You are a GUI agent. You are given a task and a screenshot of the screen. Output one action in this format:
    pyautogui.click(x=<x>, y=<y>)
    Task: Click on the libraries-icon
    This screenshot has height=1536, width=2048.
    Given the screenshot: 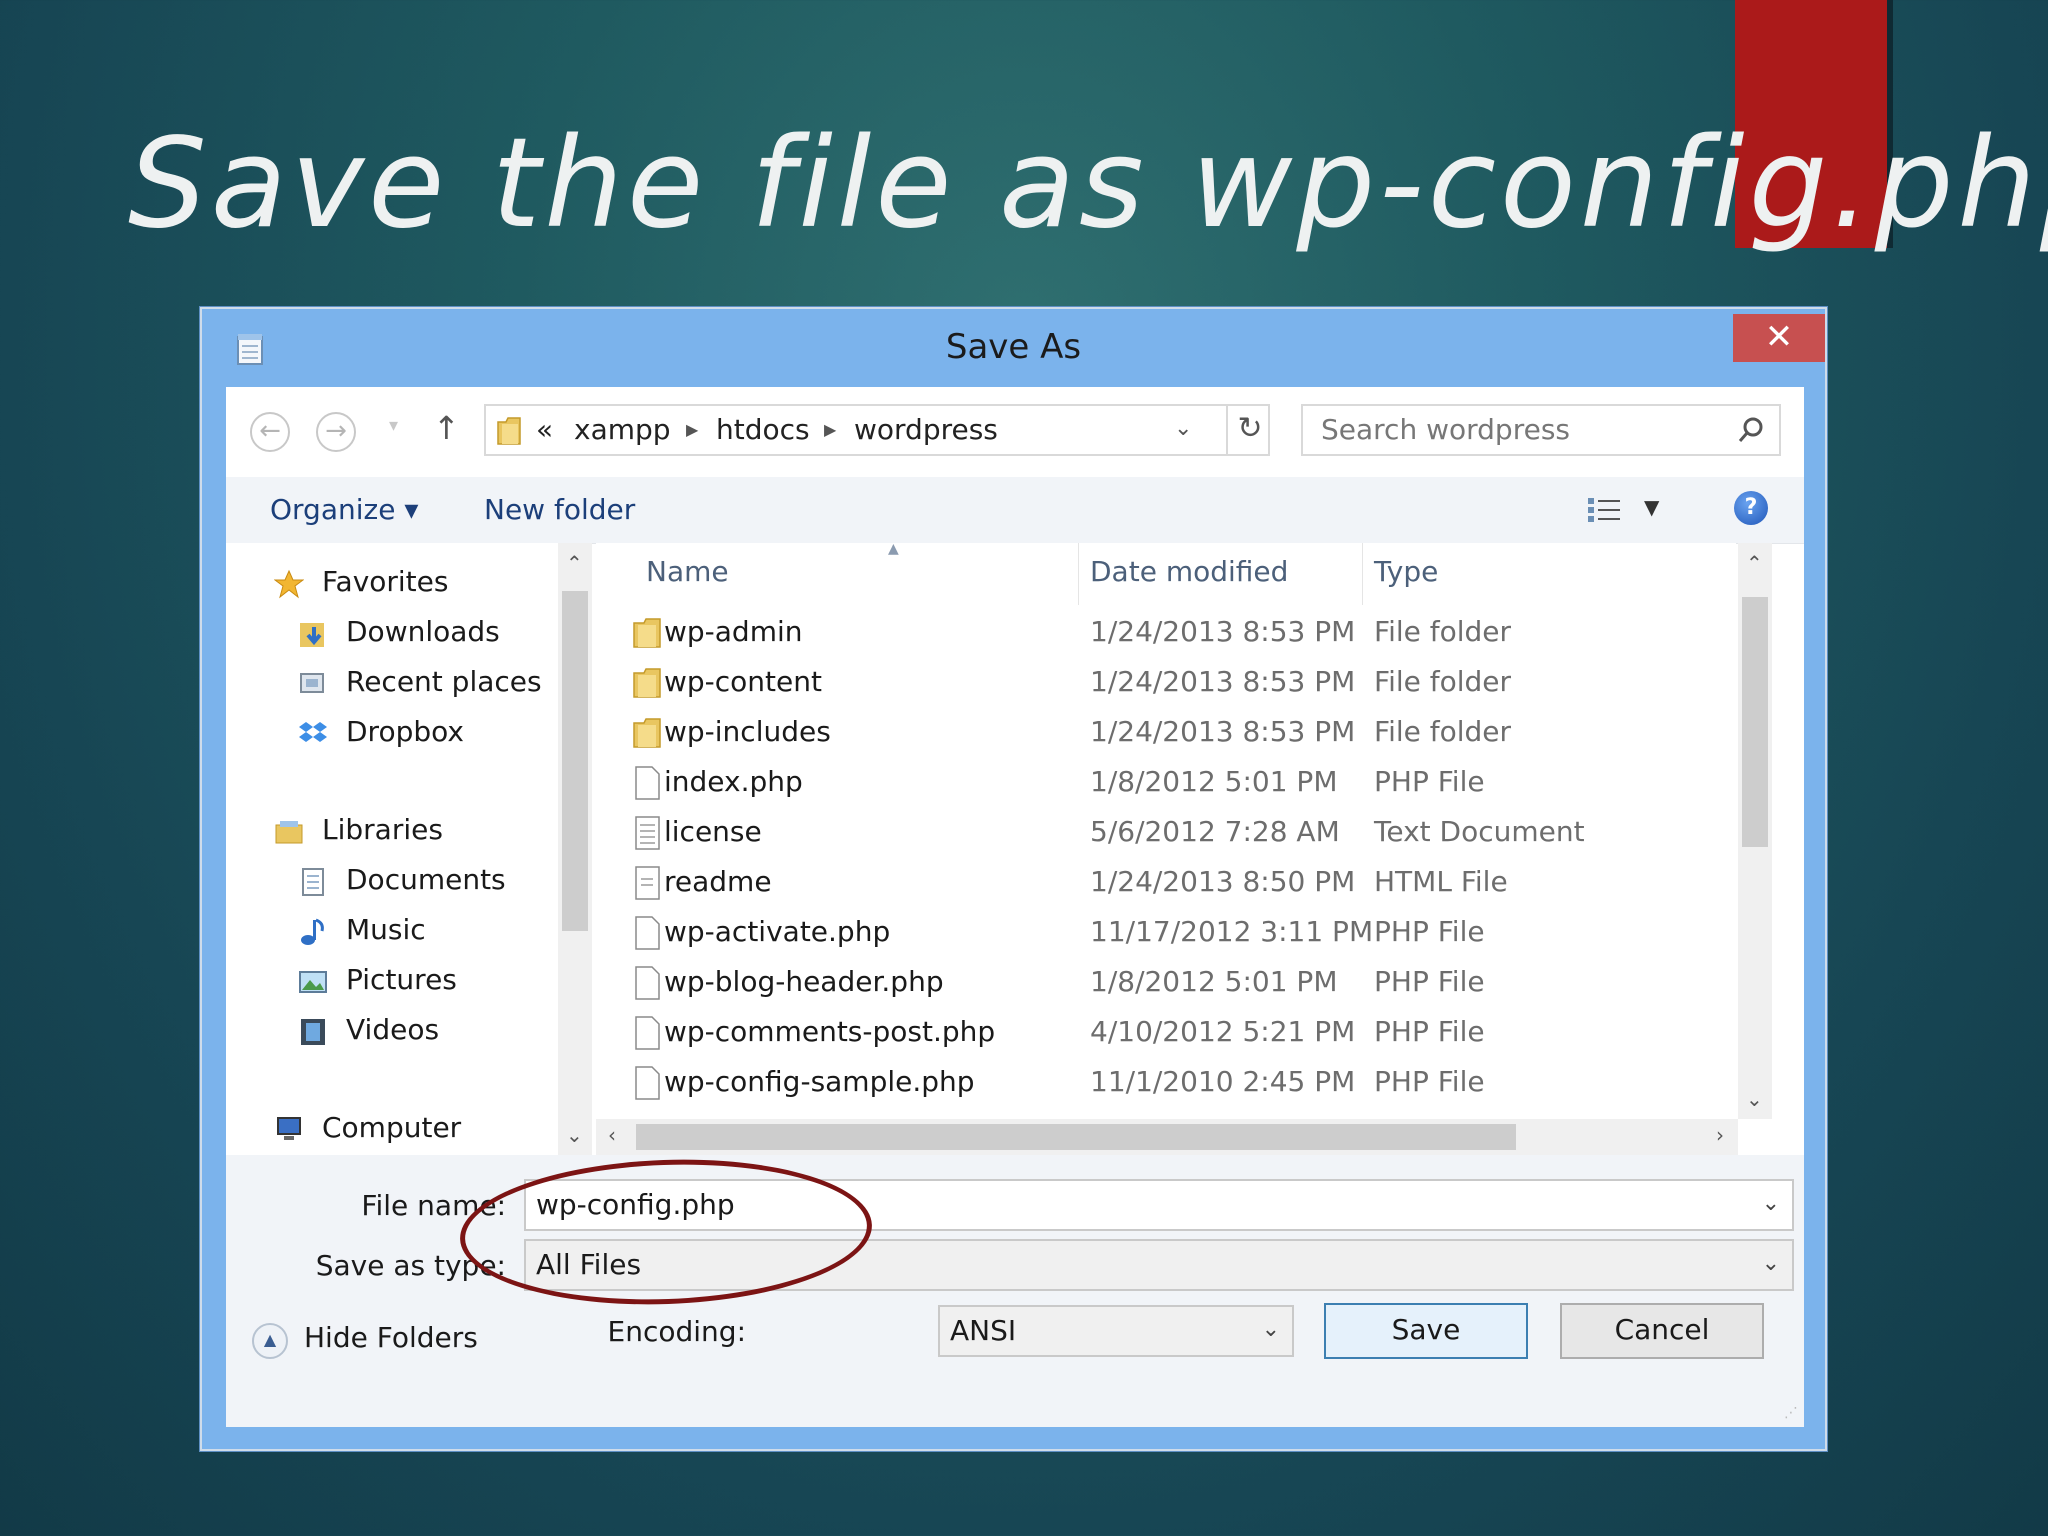 What is the action you would take?
    pyautogui.click(x=289, y=832)
    